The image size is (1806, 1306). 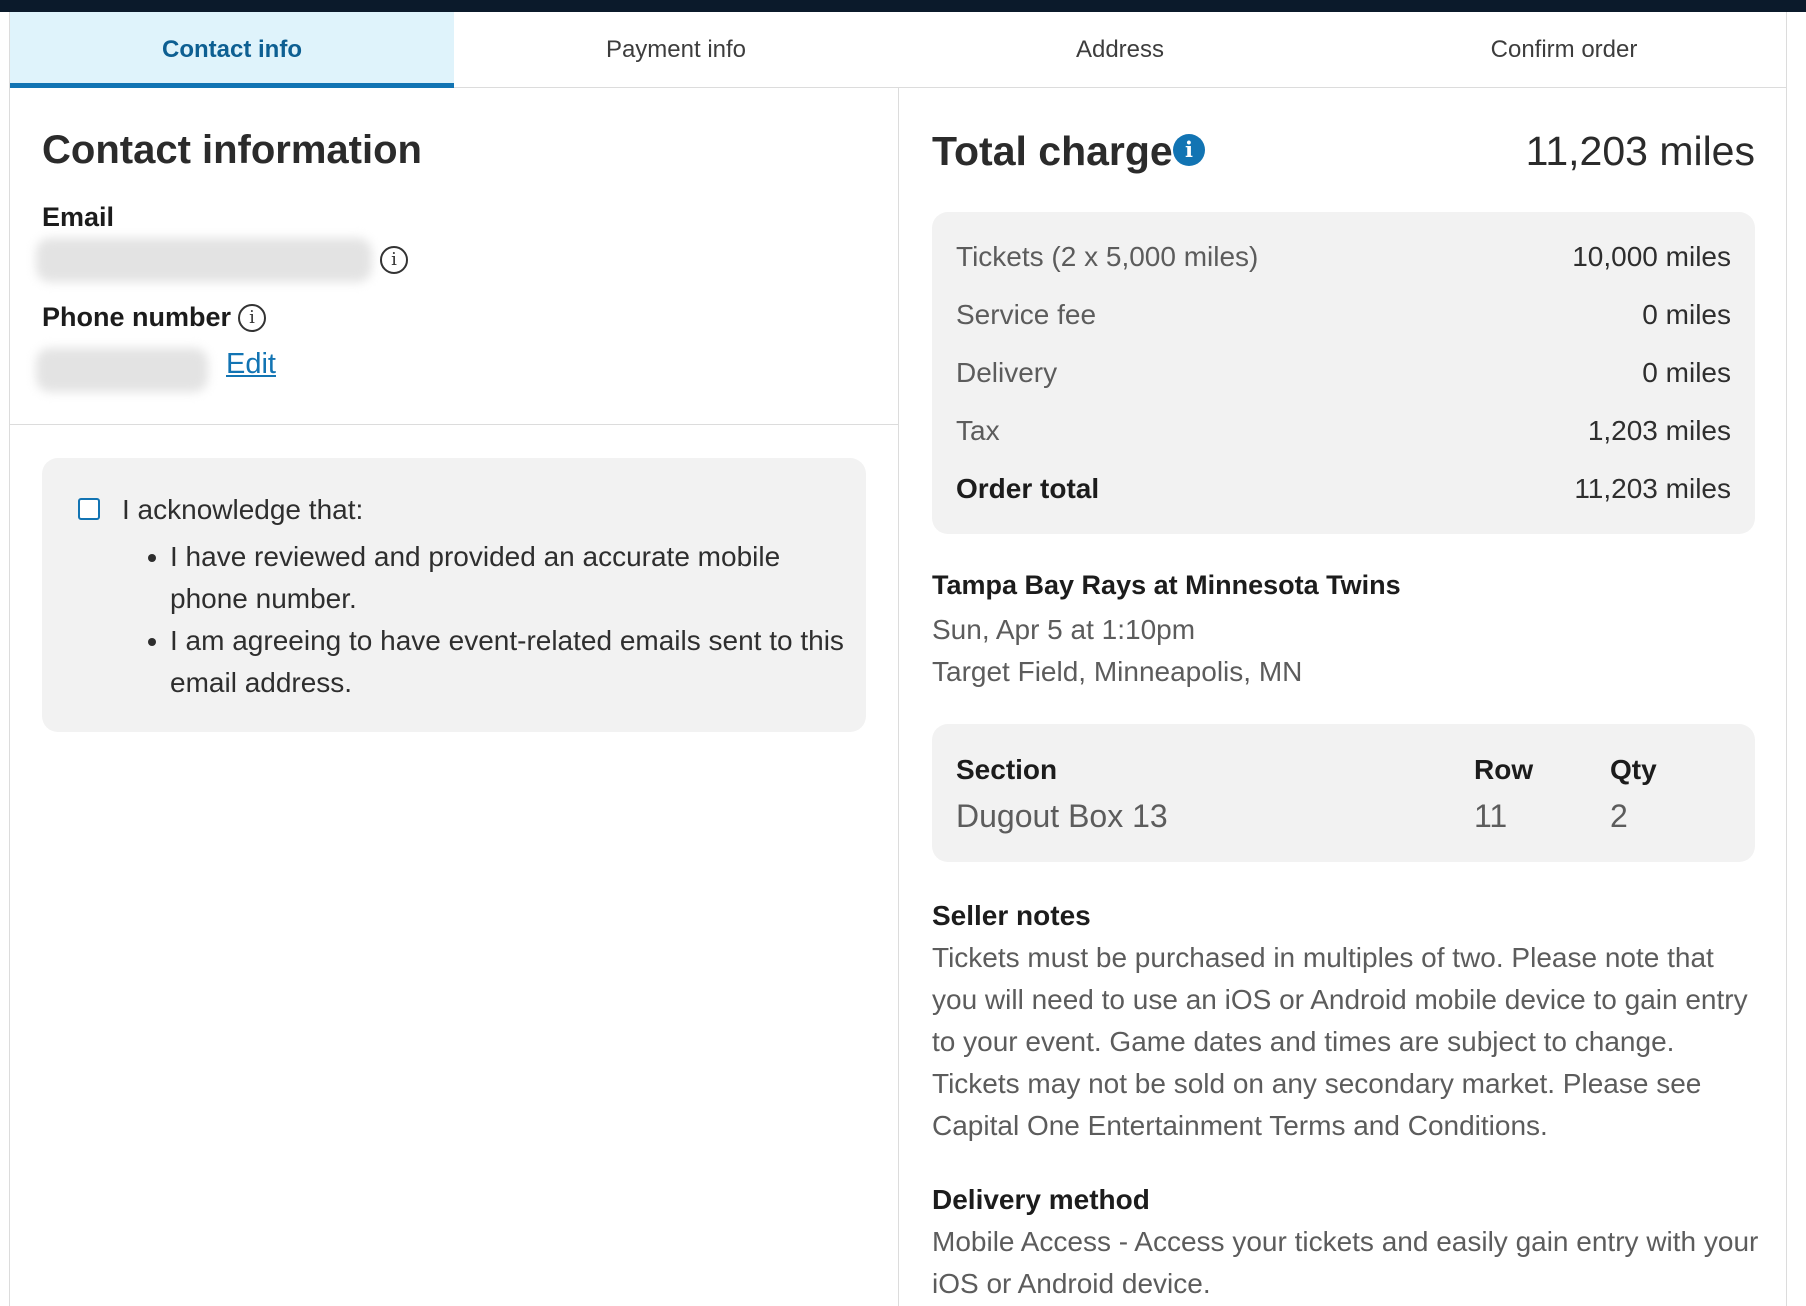 I want to click on charge-row: Tickets (2 x 5,000 miles) 10,000 miles, so click(x=1343, y=257).